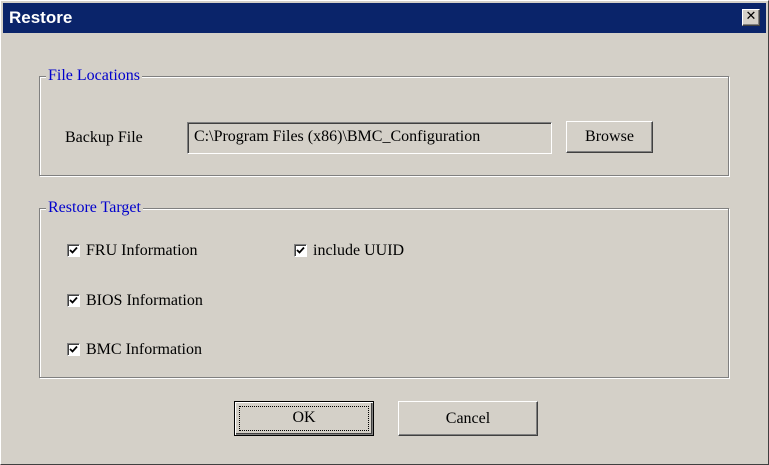  Describe the element at coordinates (104, 137) in the screenshot. I see `backup-file-label: Backup File` at that location.